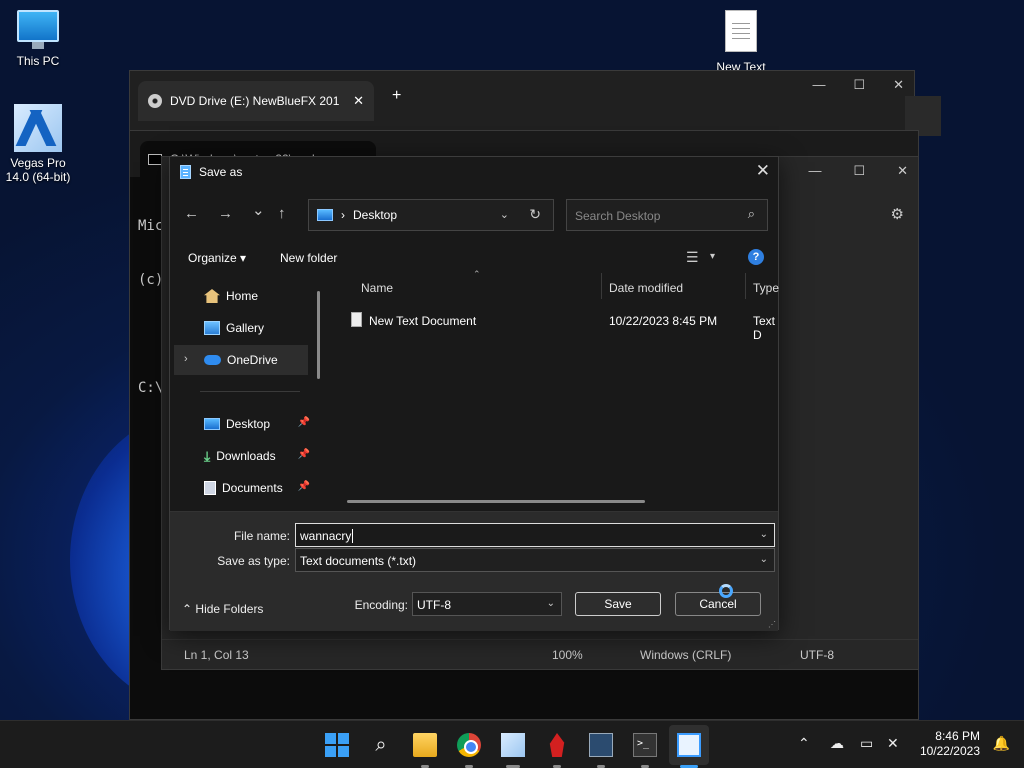 The image size is (1024, 768). I want to click on busy-cursor-icon, so click(726, 591).